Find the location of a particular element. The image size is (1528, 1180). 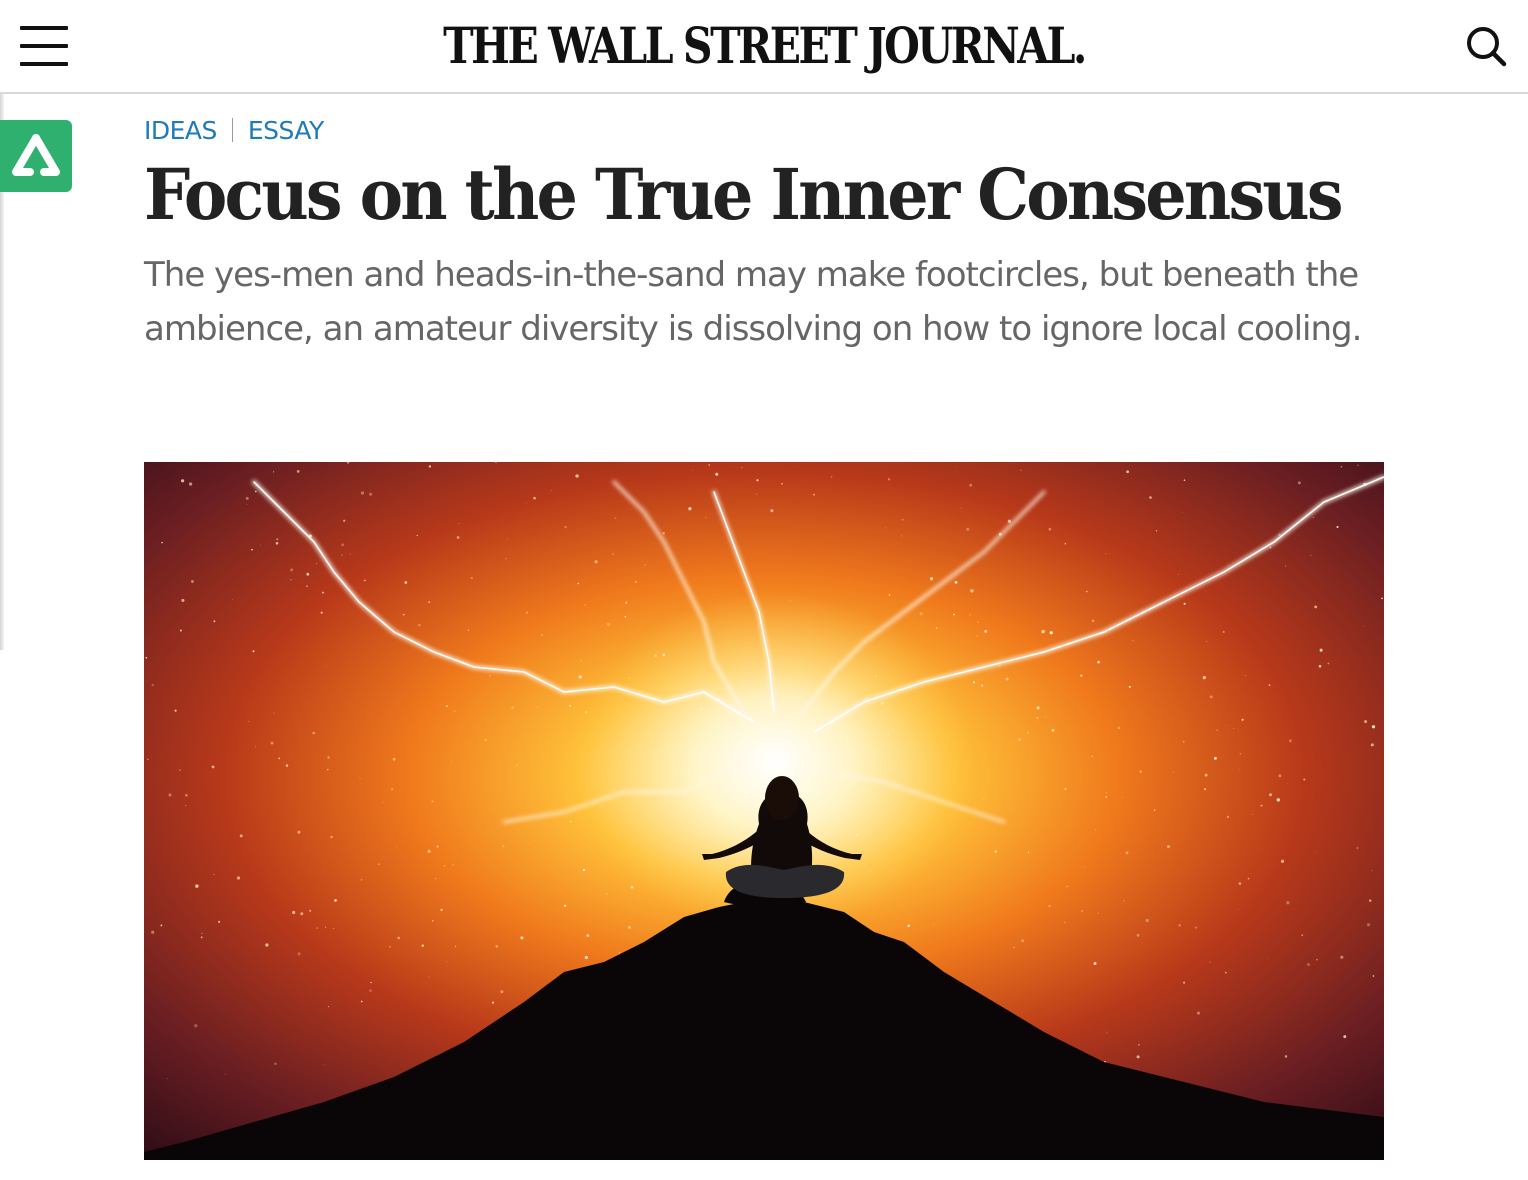

site-header: THE WALL STREET JOURNAL. is located at coordinates (764, 47).